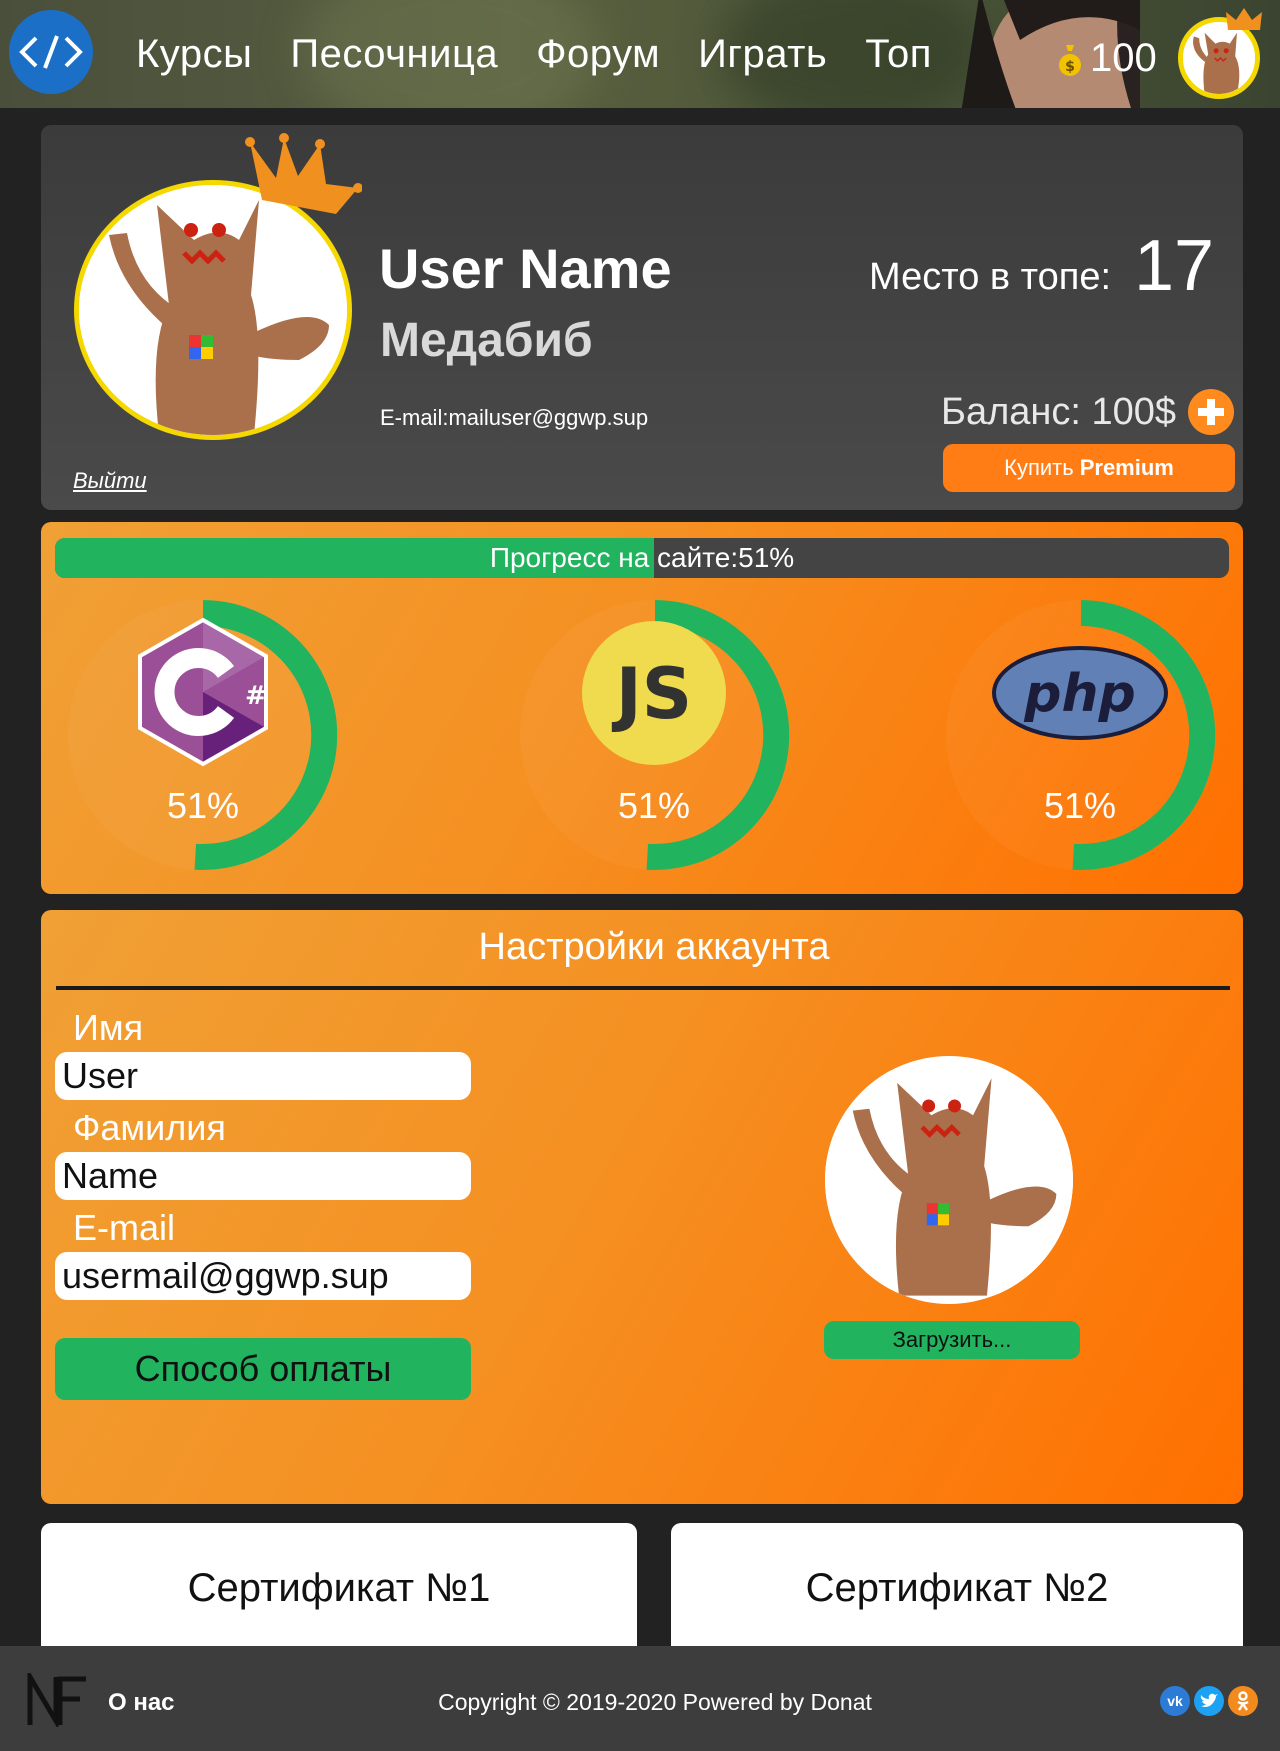  Describe the element at coordinates (654, 947) in the screenshot. I see `settings-title: Настройки аккаунта` at that location.